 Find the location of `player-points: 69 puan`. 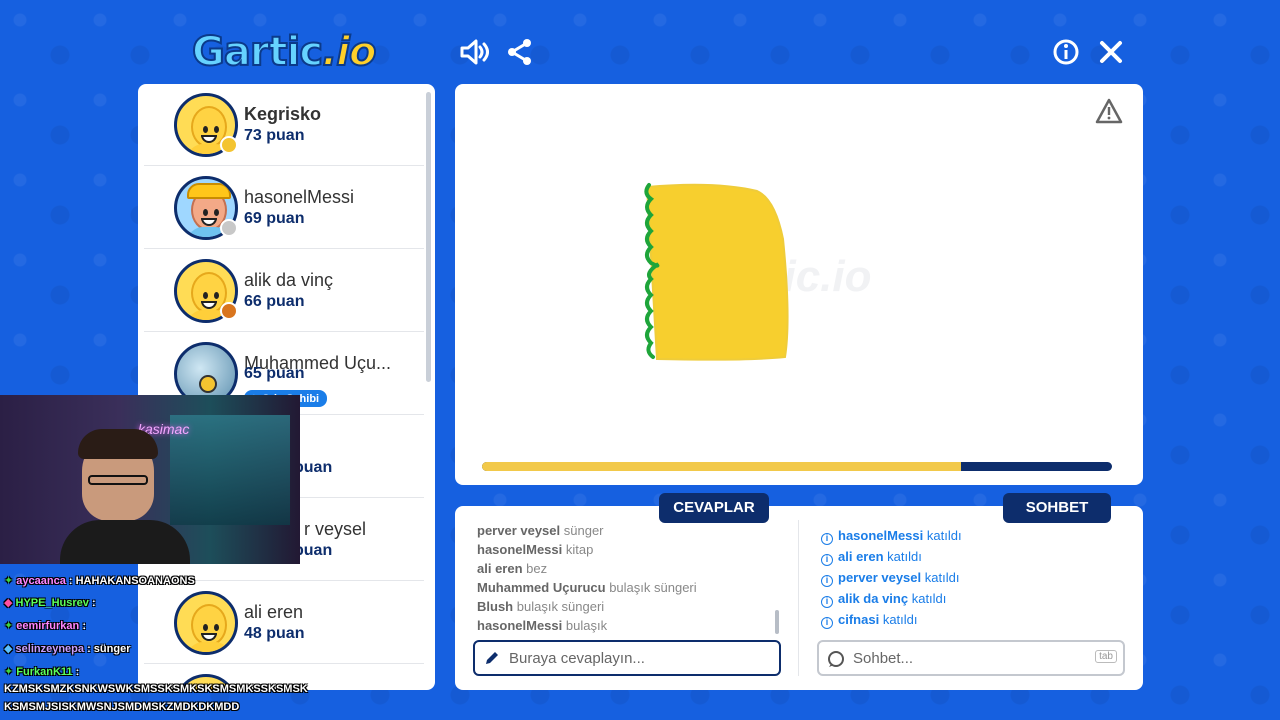

player-points: 69 puan is located at coordinates (274, 218).